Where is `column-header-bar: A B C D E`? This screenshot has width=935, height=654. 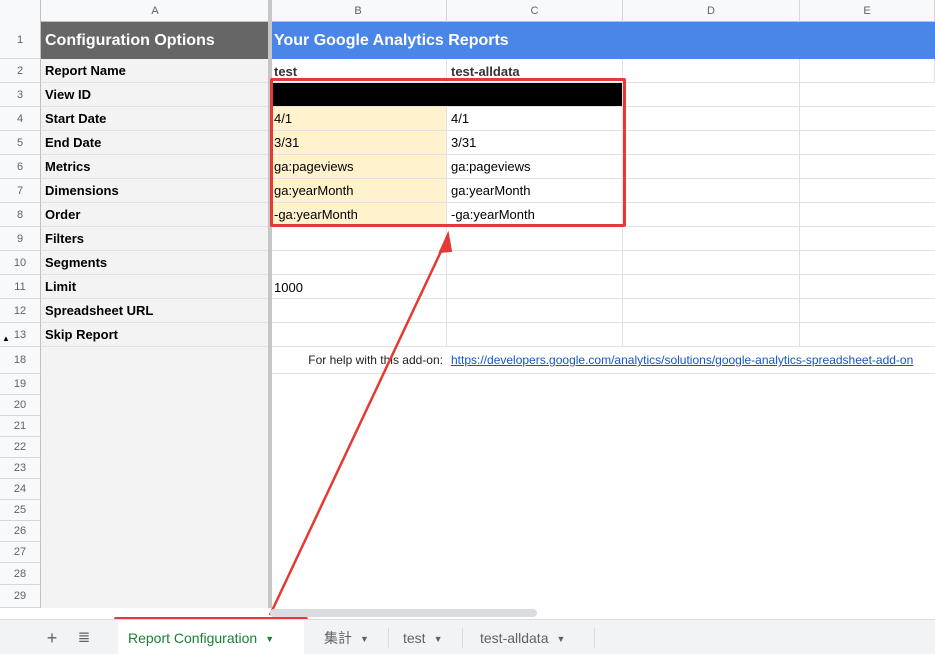 column-header-bar: A B C D E is located at coordinates (467, 11).